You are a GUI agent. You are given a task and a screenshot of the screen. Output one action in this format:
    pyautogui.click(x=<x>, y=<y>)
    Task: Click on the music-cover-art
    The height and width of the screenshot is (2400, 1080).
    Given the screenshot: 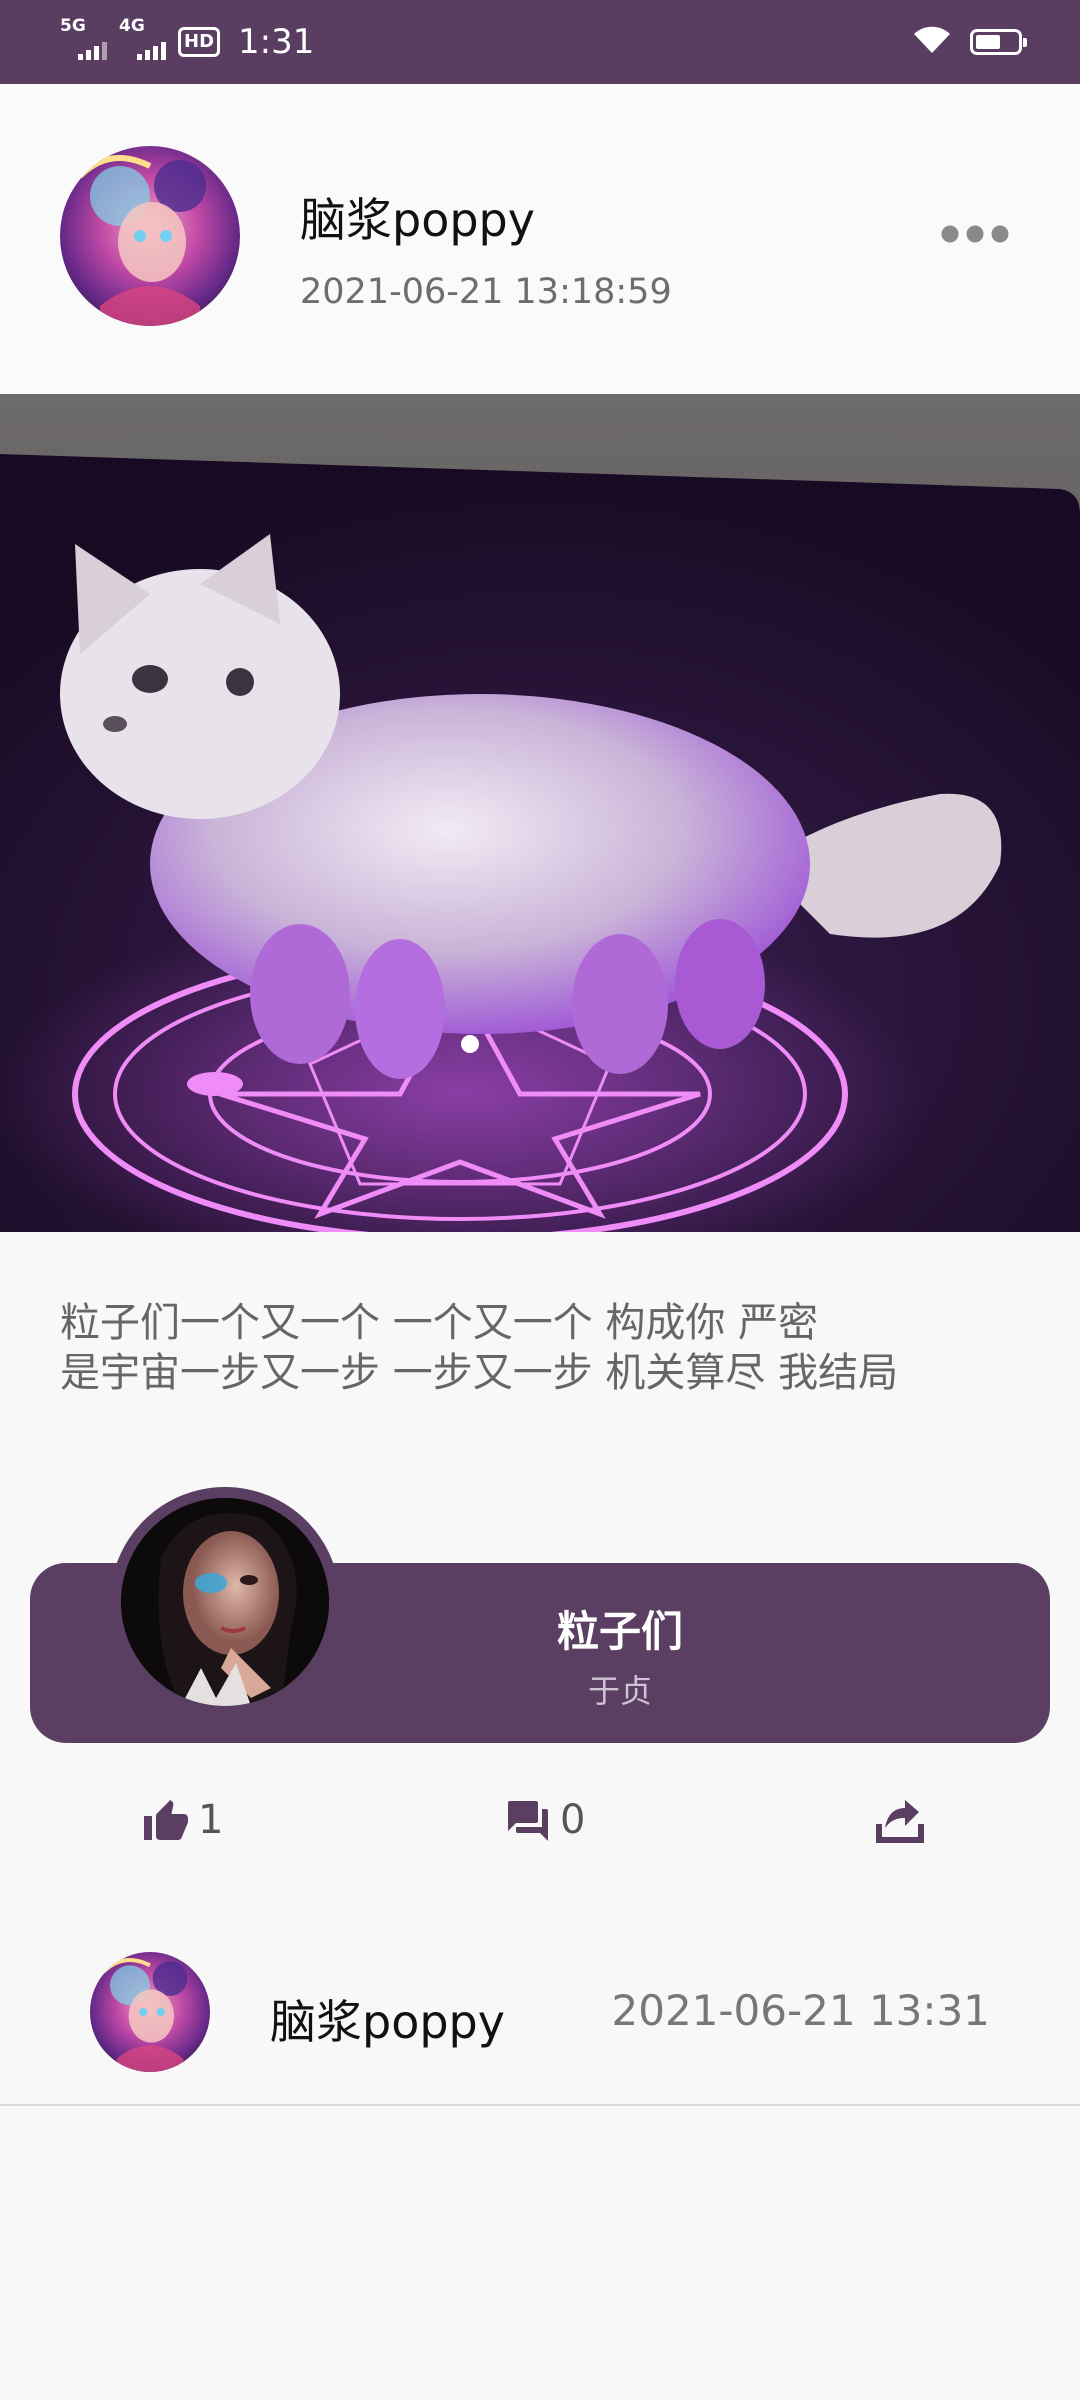 What is the action you would take?
    pyautogui.click(x=225, y=1602)
    